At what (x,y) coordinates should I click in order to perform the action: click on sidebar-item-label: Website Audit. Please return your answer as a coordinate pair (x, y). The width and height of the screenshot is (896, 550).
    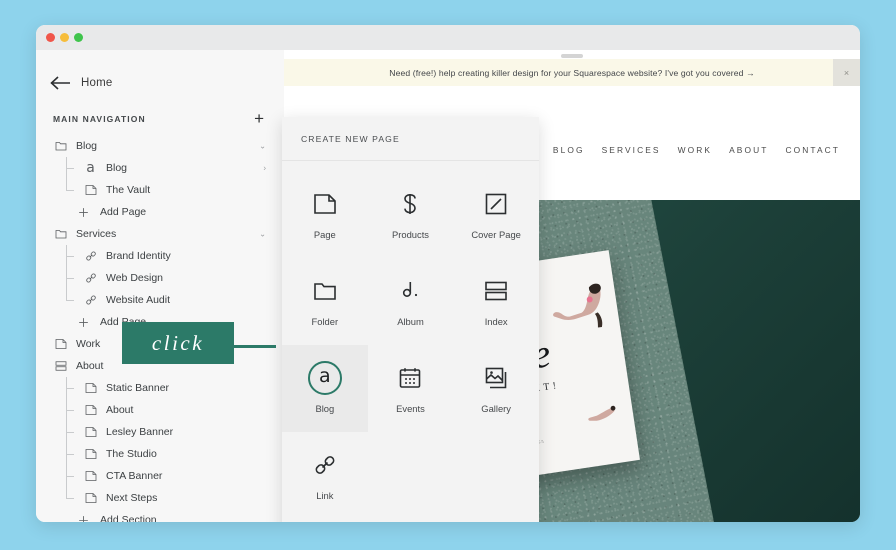
    Looking at the image, I should click on (138, 300).